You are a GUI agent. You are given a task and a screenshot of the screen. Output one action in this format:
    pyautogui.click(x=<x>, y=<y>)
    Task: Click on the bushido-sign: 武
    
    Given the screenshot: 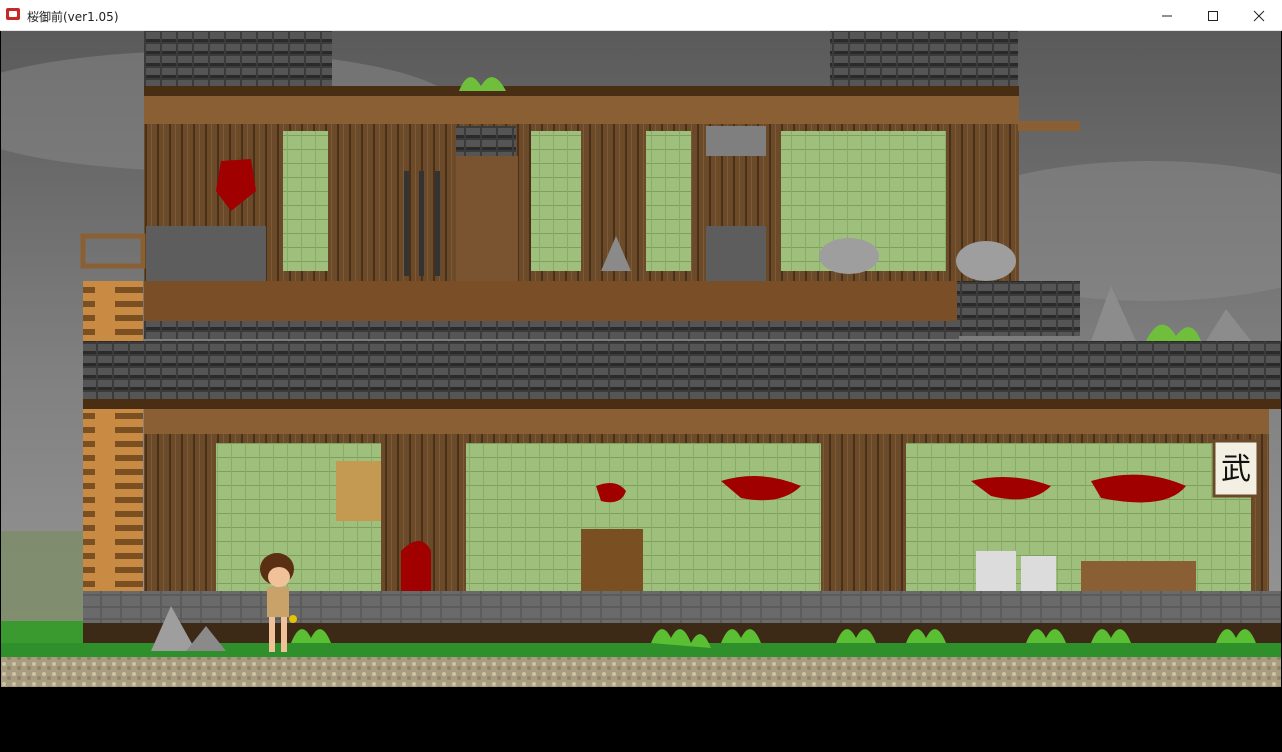 What is the action you would take?
    pyautogui.click(x=1236, y=469)
    